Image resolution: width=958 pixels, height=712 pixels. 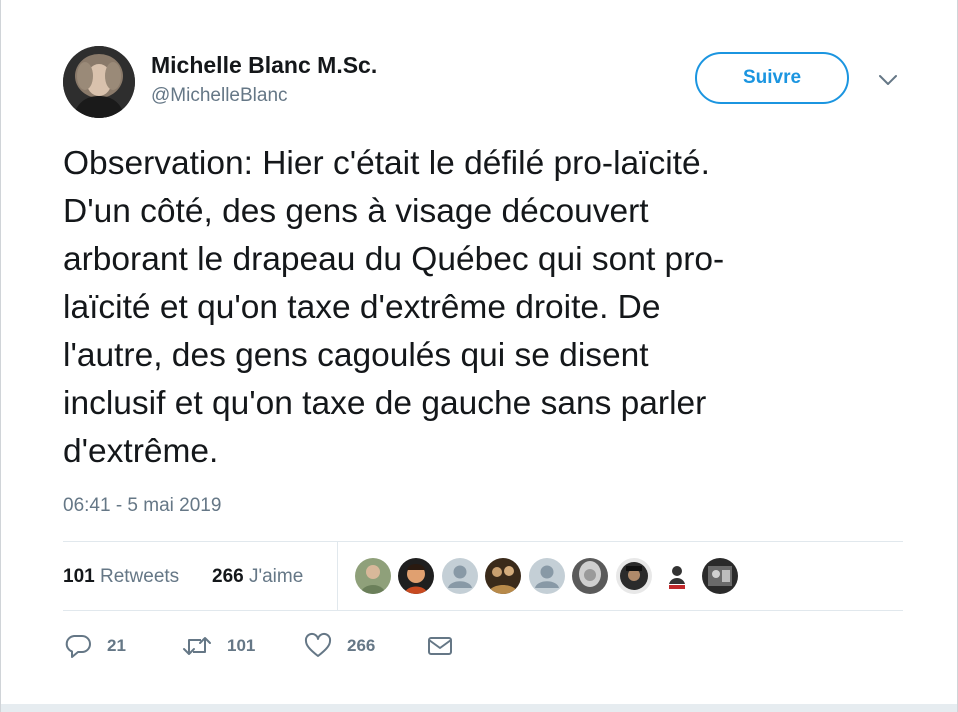 I want to click on divider, so click(x=483, y=610).